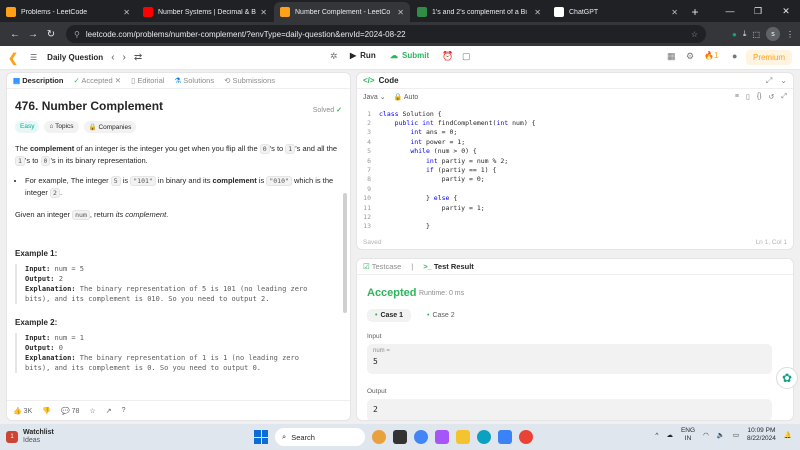  What do you see at coordinates (382, 266) in the screenshot?
I see `tab-testcase: ☑ Testcase` at bounding box center [382, 266].